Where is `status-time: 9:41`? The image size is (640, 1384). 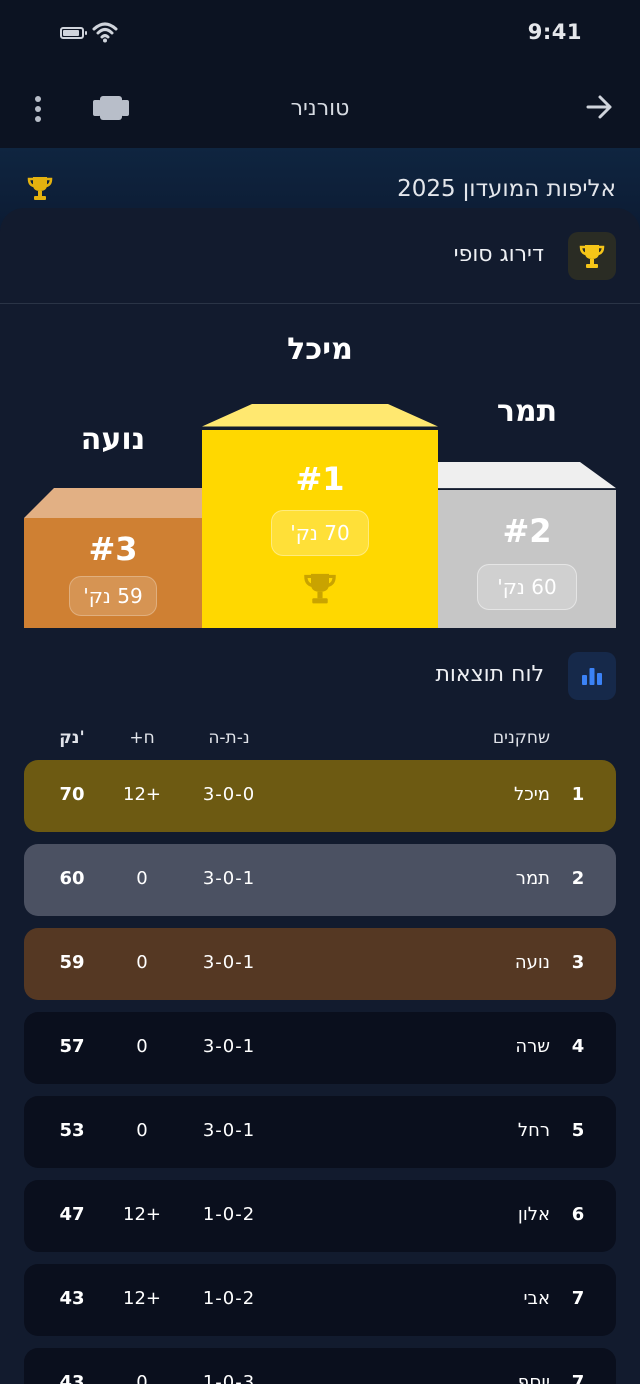
status-time: 9:41 is located at coordinates (554, 32).